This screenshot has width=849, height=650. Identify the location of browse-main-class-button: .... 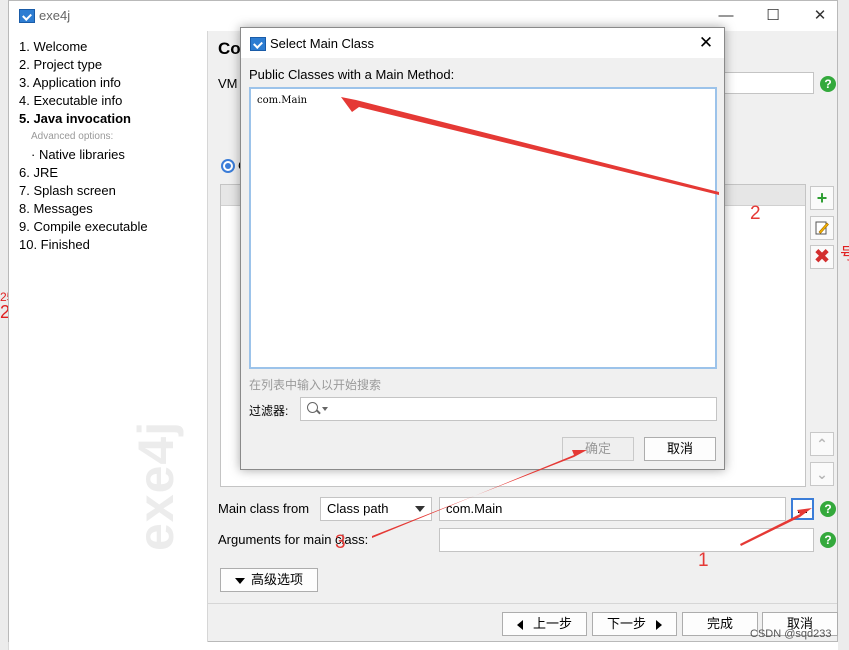
(802, 509).